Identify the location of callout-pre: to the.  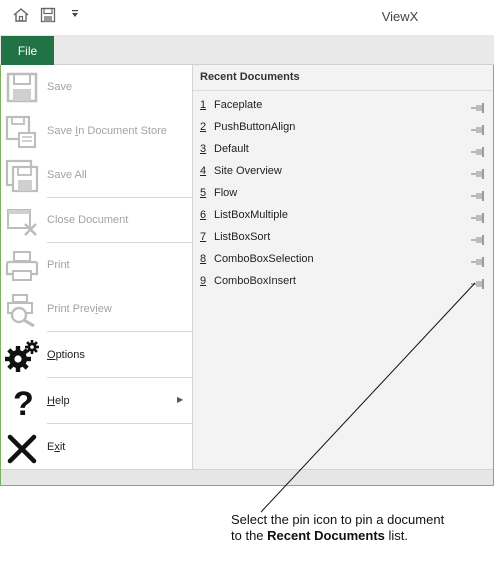
(249, 535).